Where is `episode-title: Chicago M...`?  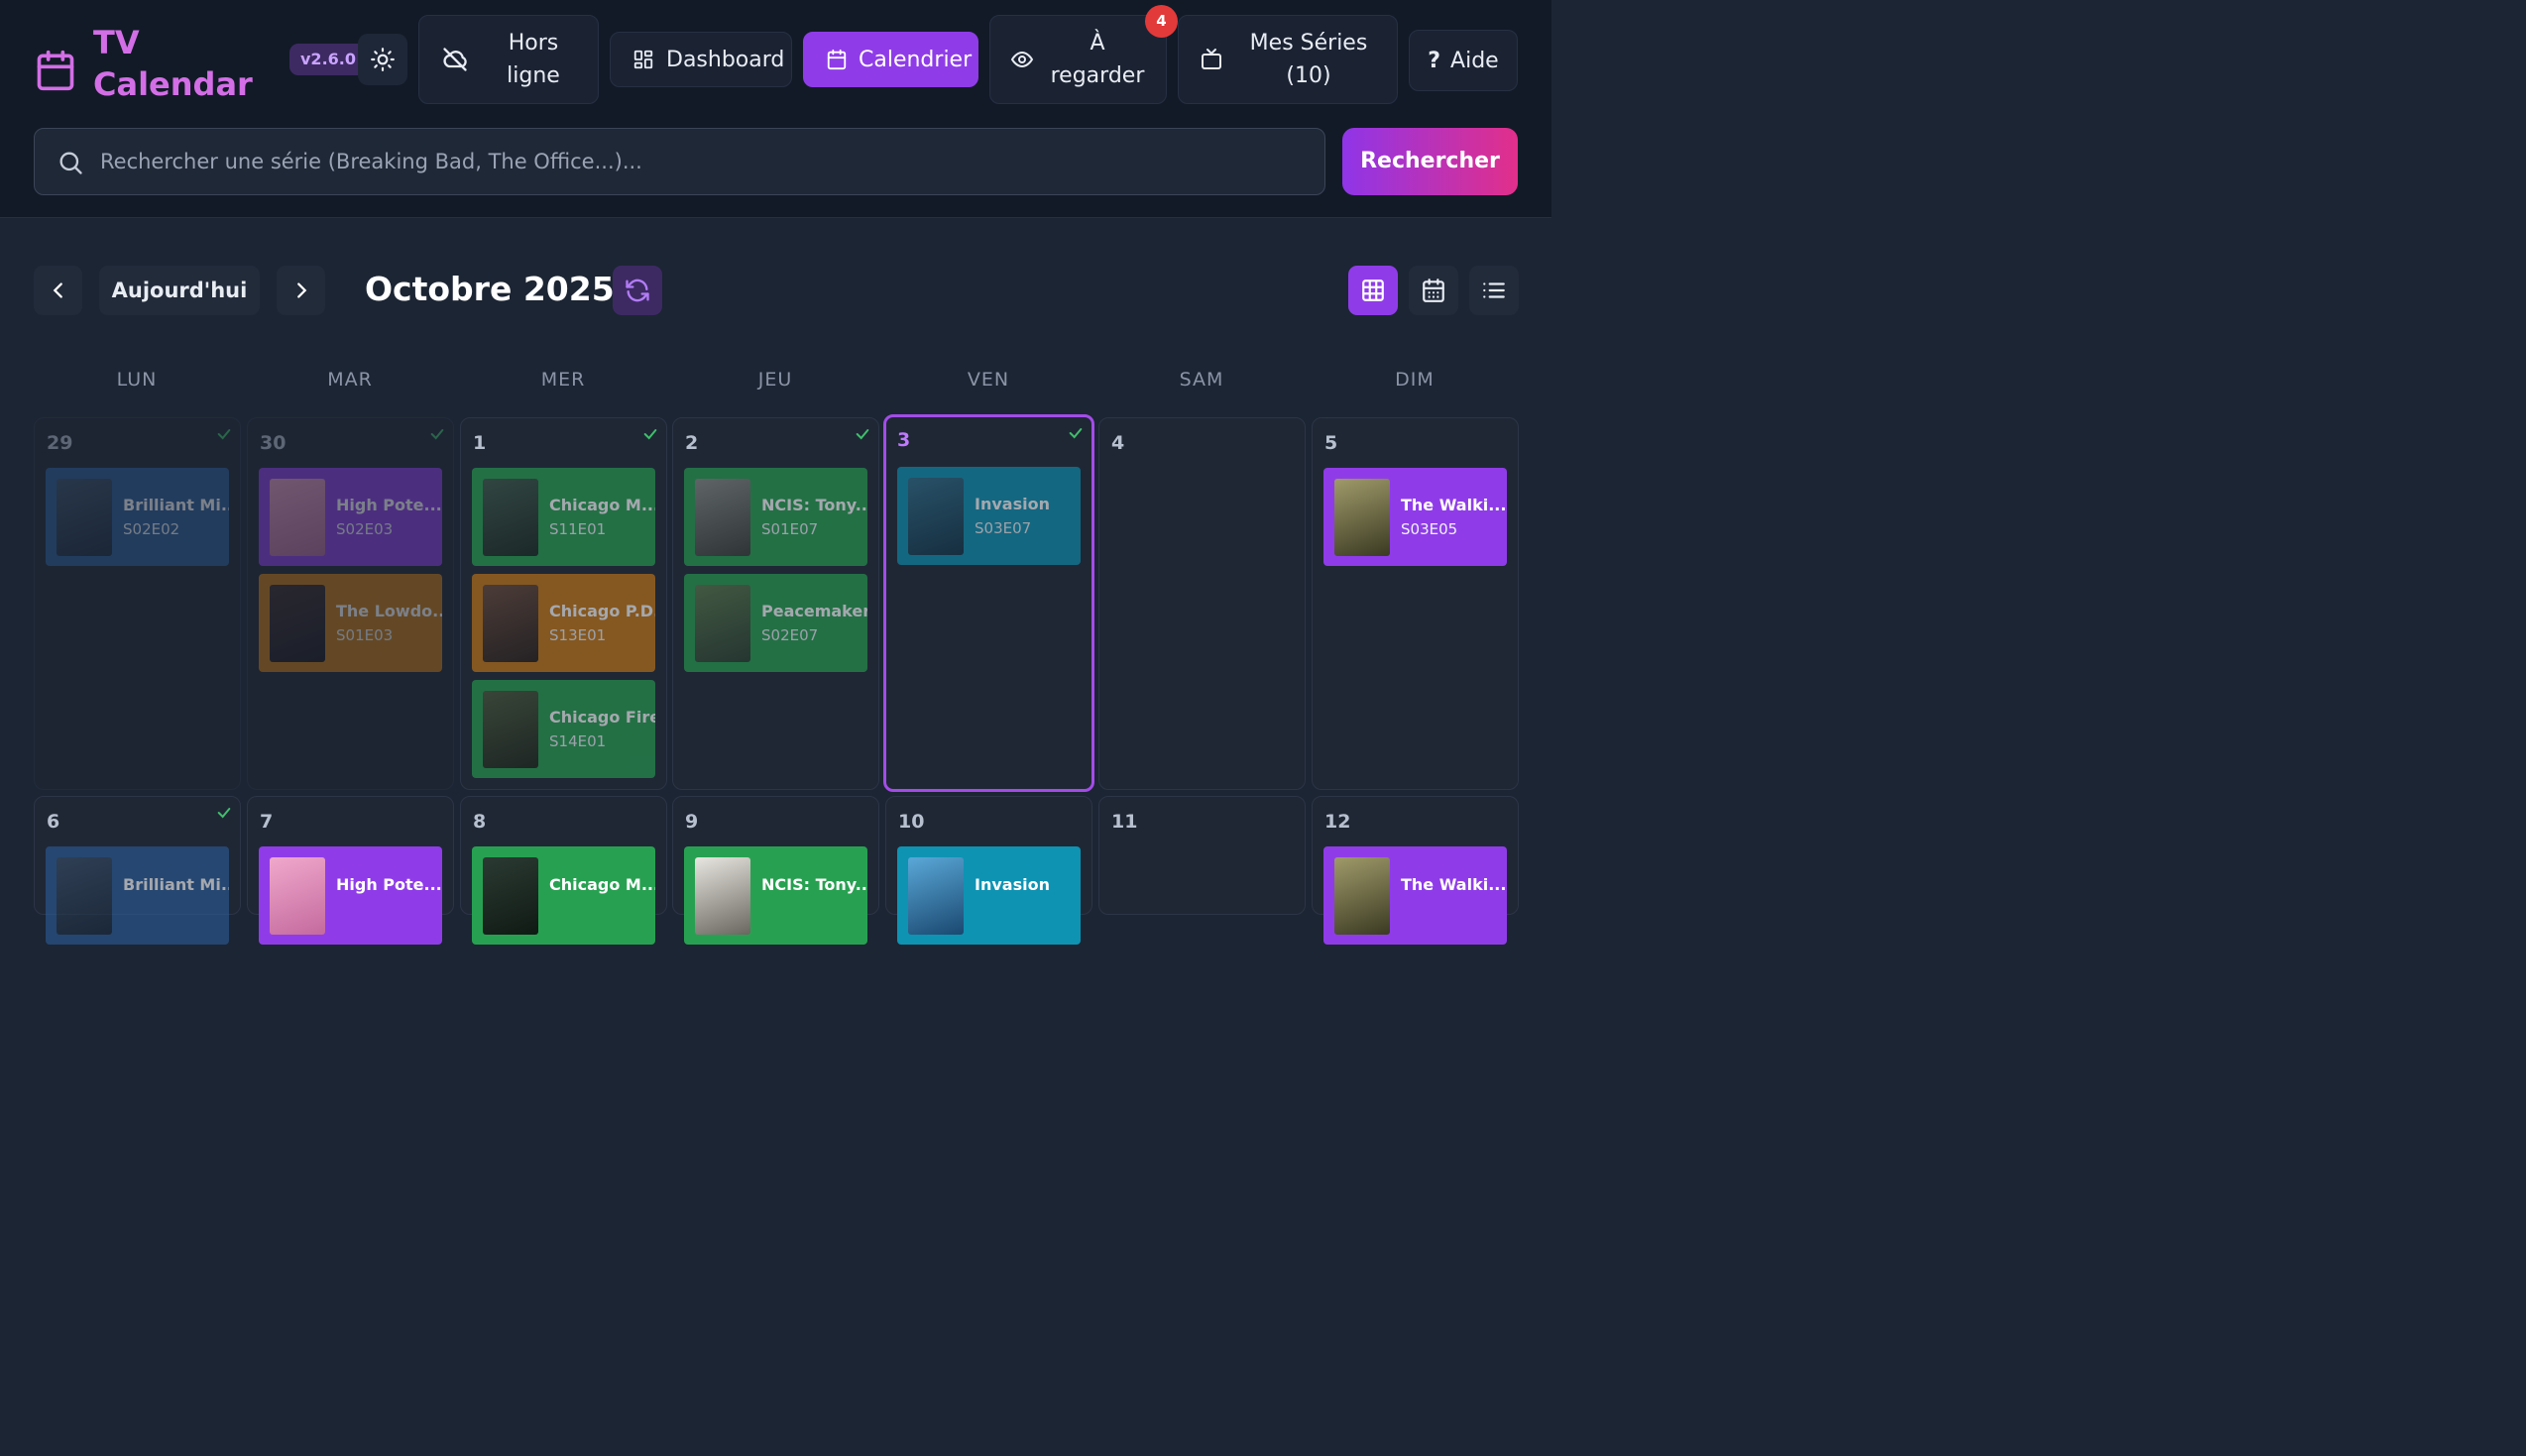 episode-title: Chicago M... is located at coordinates (602, 505).